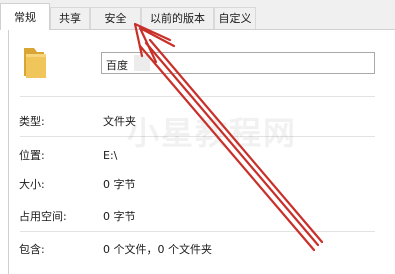  What do you see at coordinates (25, 16) in the screenshot?
I see `tab-general: 常规` at bounding box center [25, 16].